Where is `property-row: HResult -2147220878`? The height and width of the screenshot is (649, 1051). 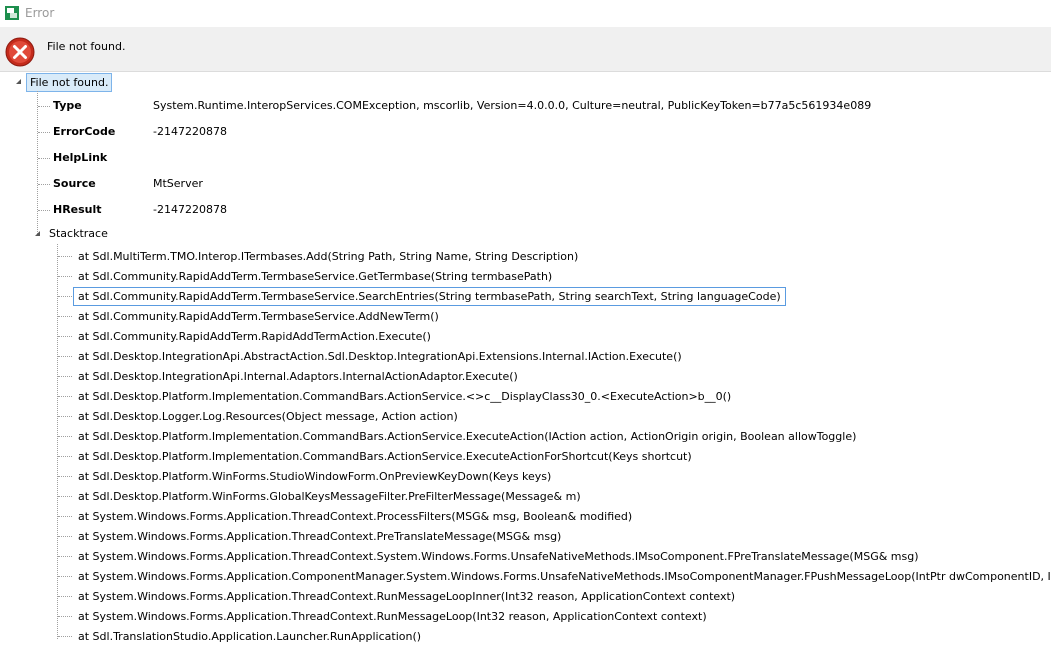 property-row: HResult -2147220878 is located at coordinates (525, 210).